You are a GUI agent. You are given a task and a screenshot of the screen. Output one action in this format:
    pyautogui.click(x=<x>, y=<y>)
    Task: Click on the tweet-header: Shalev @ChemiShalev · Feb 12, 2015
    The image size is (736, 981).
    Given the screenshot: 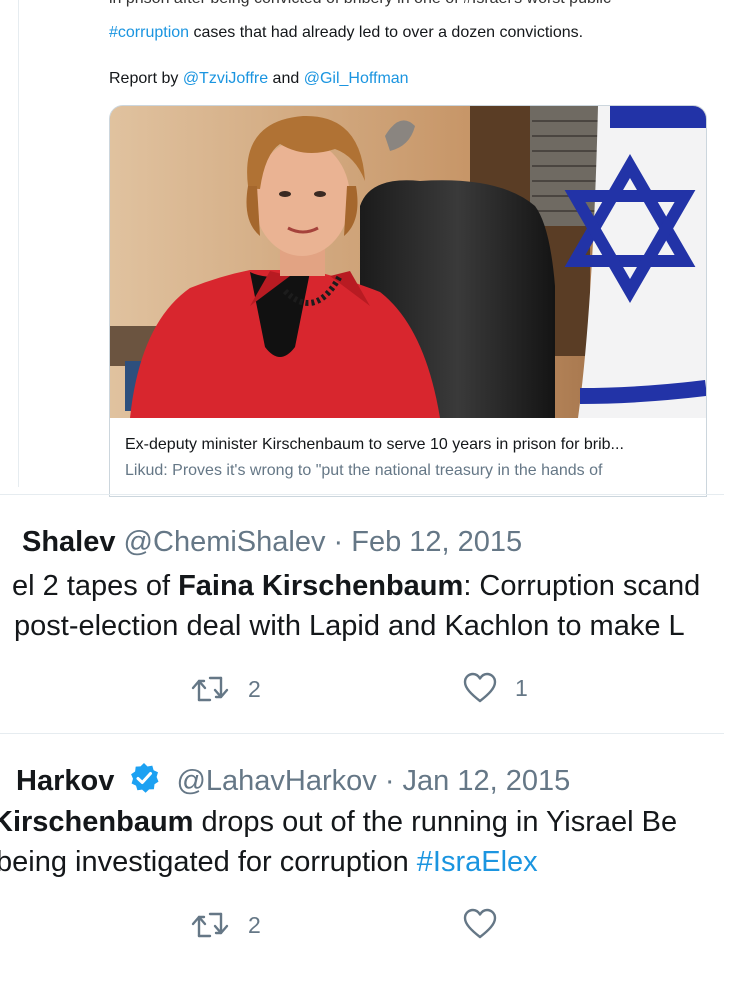 What is the action you would take?
    pyautogui.click(x=272, y=542)
    